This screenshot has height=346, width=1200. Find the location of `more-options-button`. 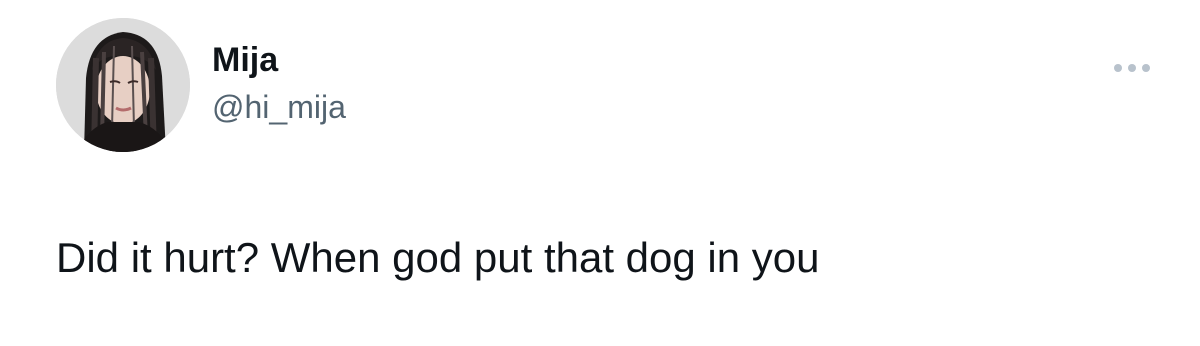

more-options-button is located at coordinates (1132, 68).